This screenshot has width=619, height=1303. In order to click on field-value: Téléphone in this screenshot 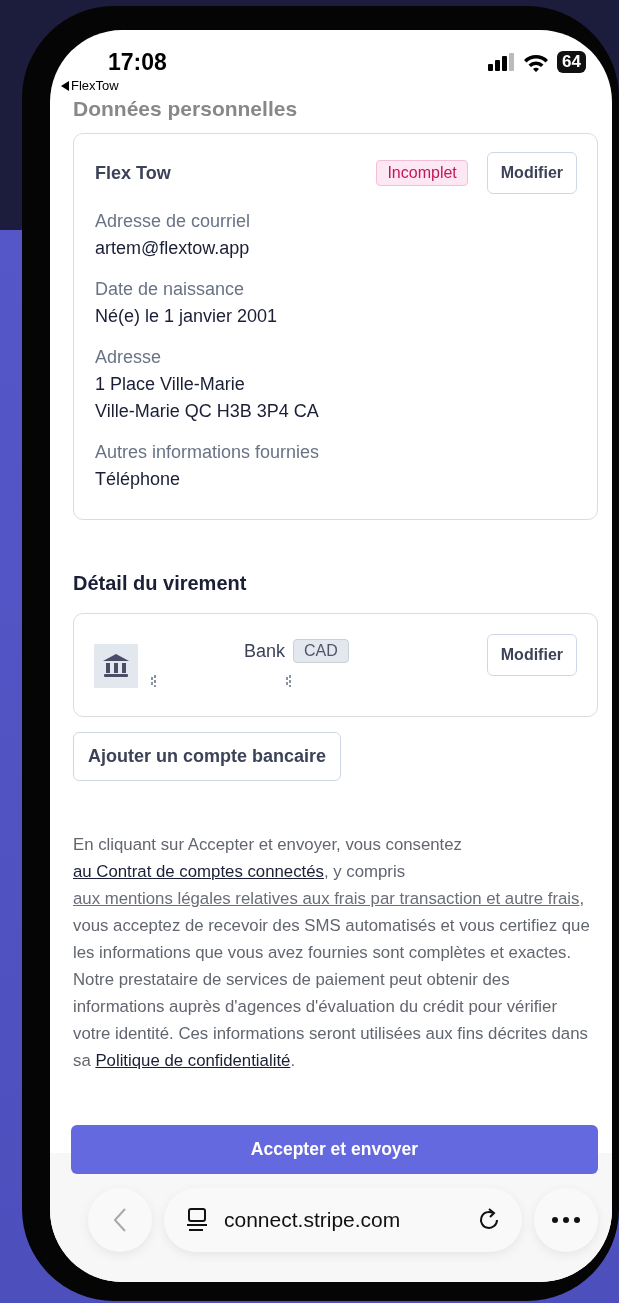, I will do `click(138, 479)`.